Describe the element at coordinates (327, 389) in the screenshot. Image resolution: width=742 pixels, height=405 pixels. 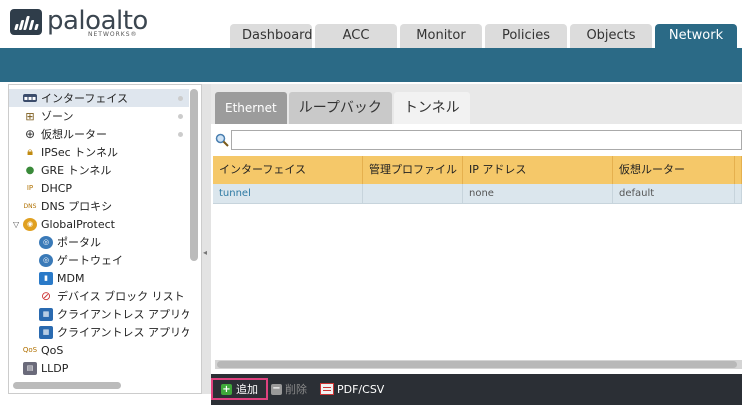
I see `pdf-icon` at that location.